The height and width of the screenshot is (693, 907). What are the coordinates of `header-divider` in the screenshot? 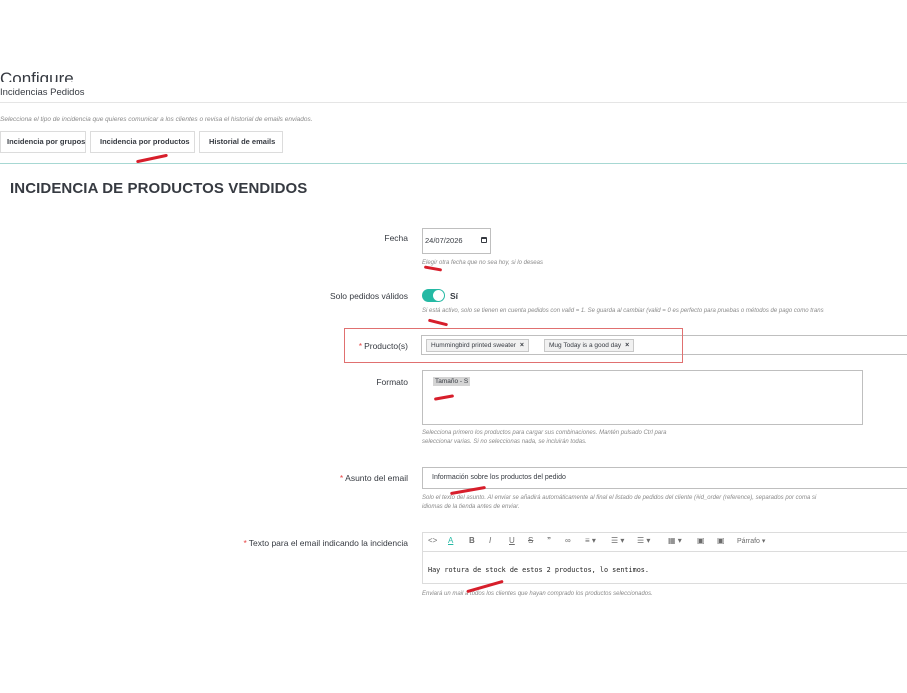 It's located at (453, 102).